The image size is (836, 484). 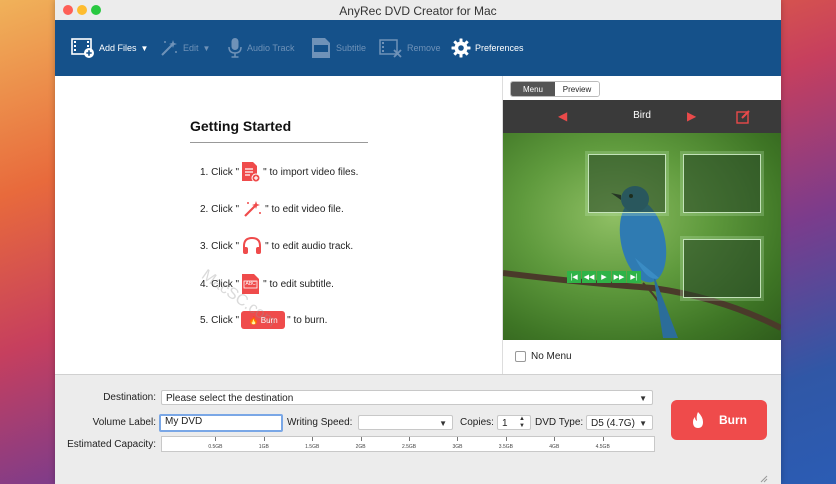 I want to click on step-1-prefix: 1. Click ", so click(x=220, y=172).